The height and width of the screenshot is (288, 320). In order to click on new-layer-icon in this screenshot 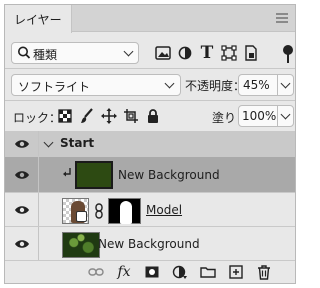, I will do `click(236, 272)`.